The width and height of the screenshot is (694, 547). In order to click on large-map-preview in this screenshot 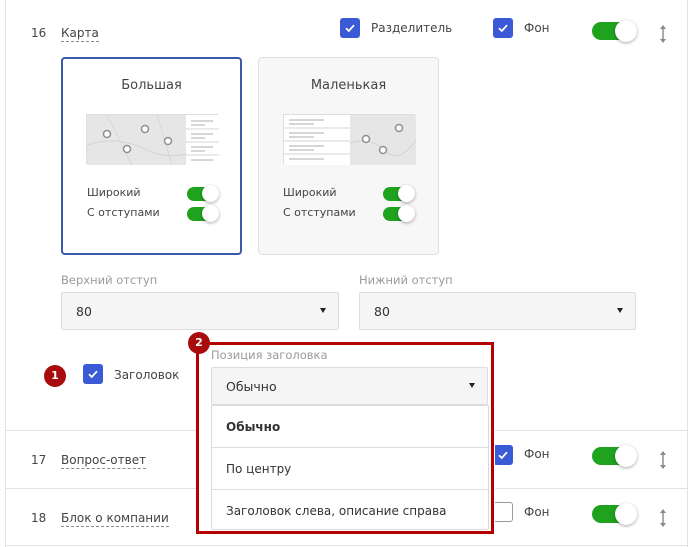, I will do `click(153, 140)`.